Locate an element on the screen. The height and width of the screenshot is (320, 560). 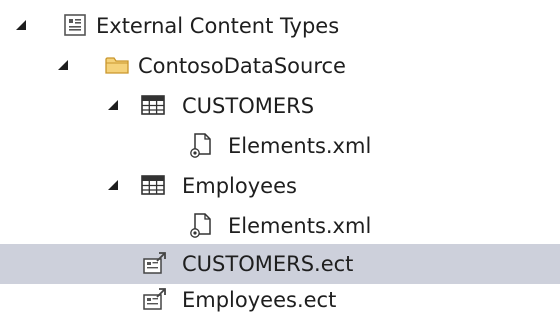
tree-node-label: Employees.ect is located at coordinates (259, 300).